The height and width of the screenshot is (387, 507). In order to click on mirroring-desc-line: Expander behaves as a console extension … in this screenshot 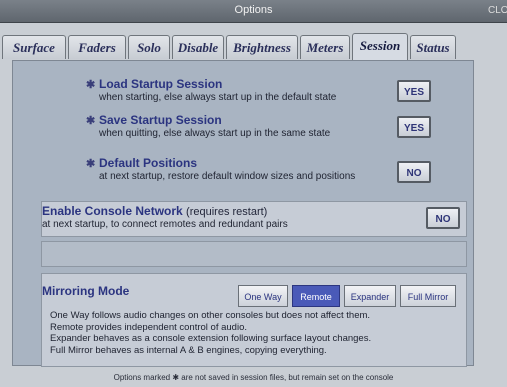, I will do `click(211, 338)`.